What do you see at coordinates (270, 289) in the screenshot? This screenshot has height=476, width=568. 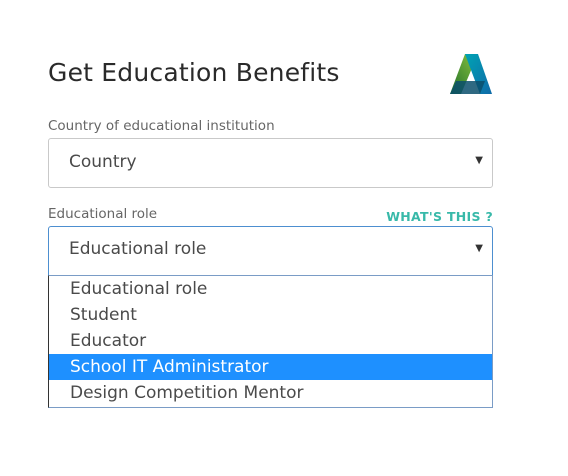 I see `role-option: Educational role` at bounding box center [270, 289].